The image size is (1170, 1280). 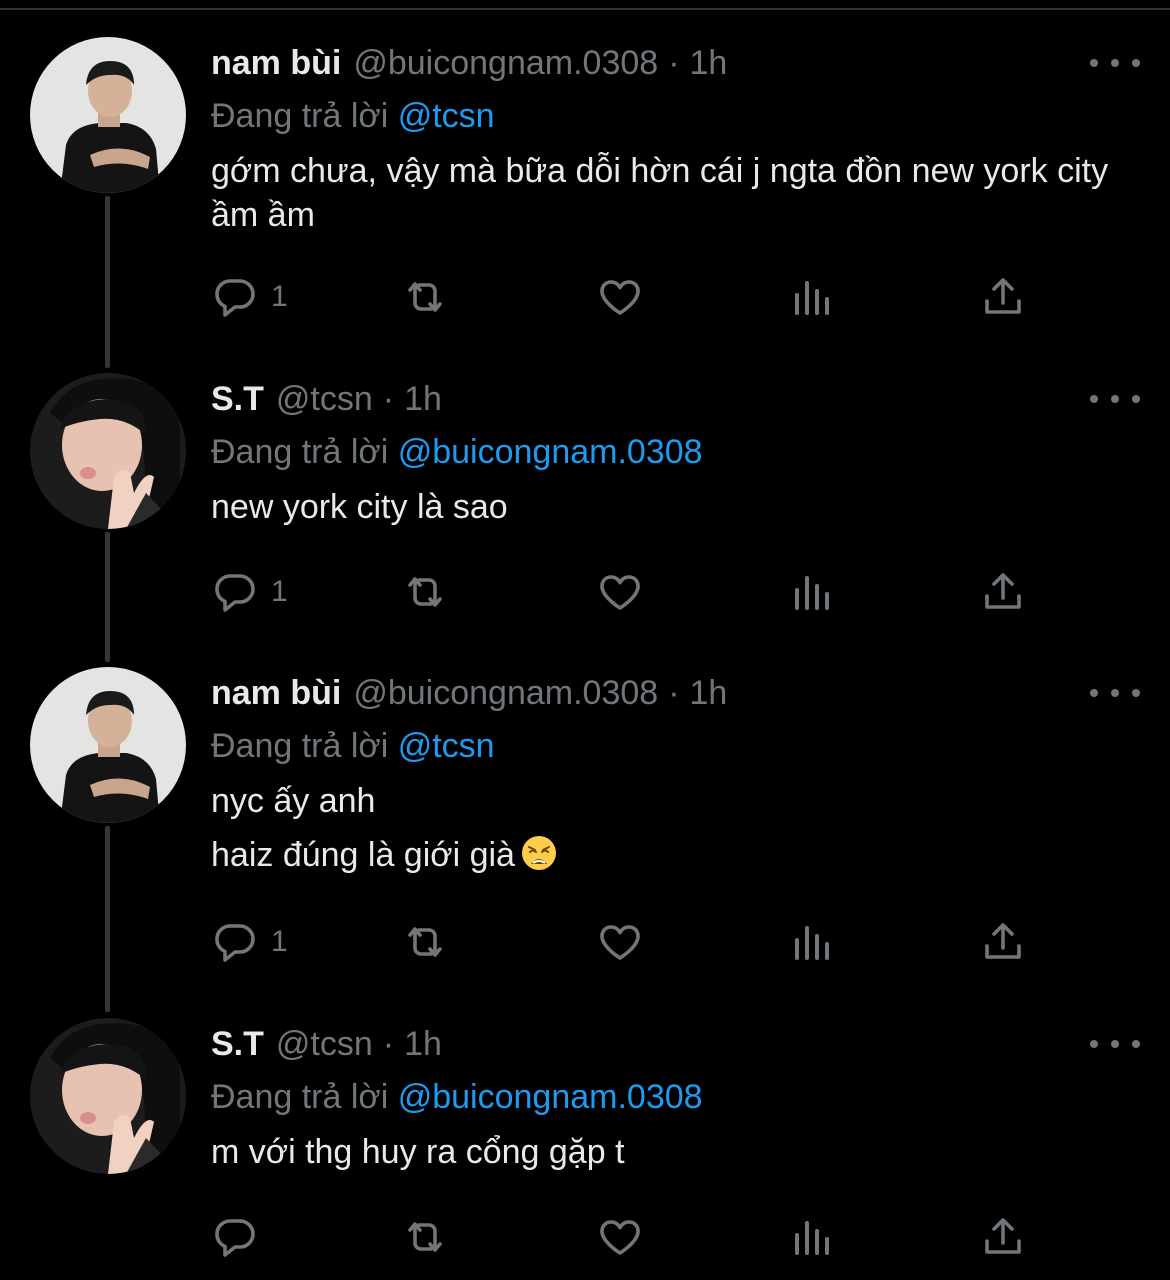 What do you see at coordinates (675, 507) in the screenshot?
I see `tweet-text: new york city là sao` at bounding box center [675, 507].